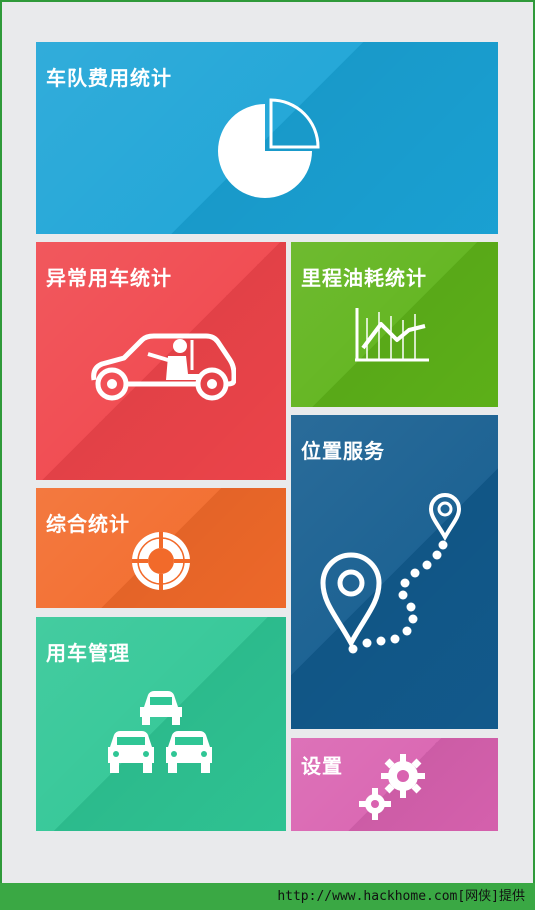  Describe the element at coordinates (269, 148) in the screenshot. I see `pie-chart-icon` at that location.